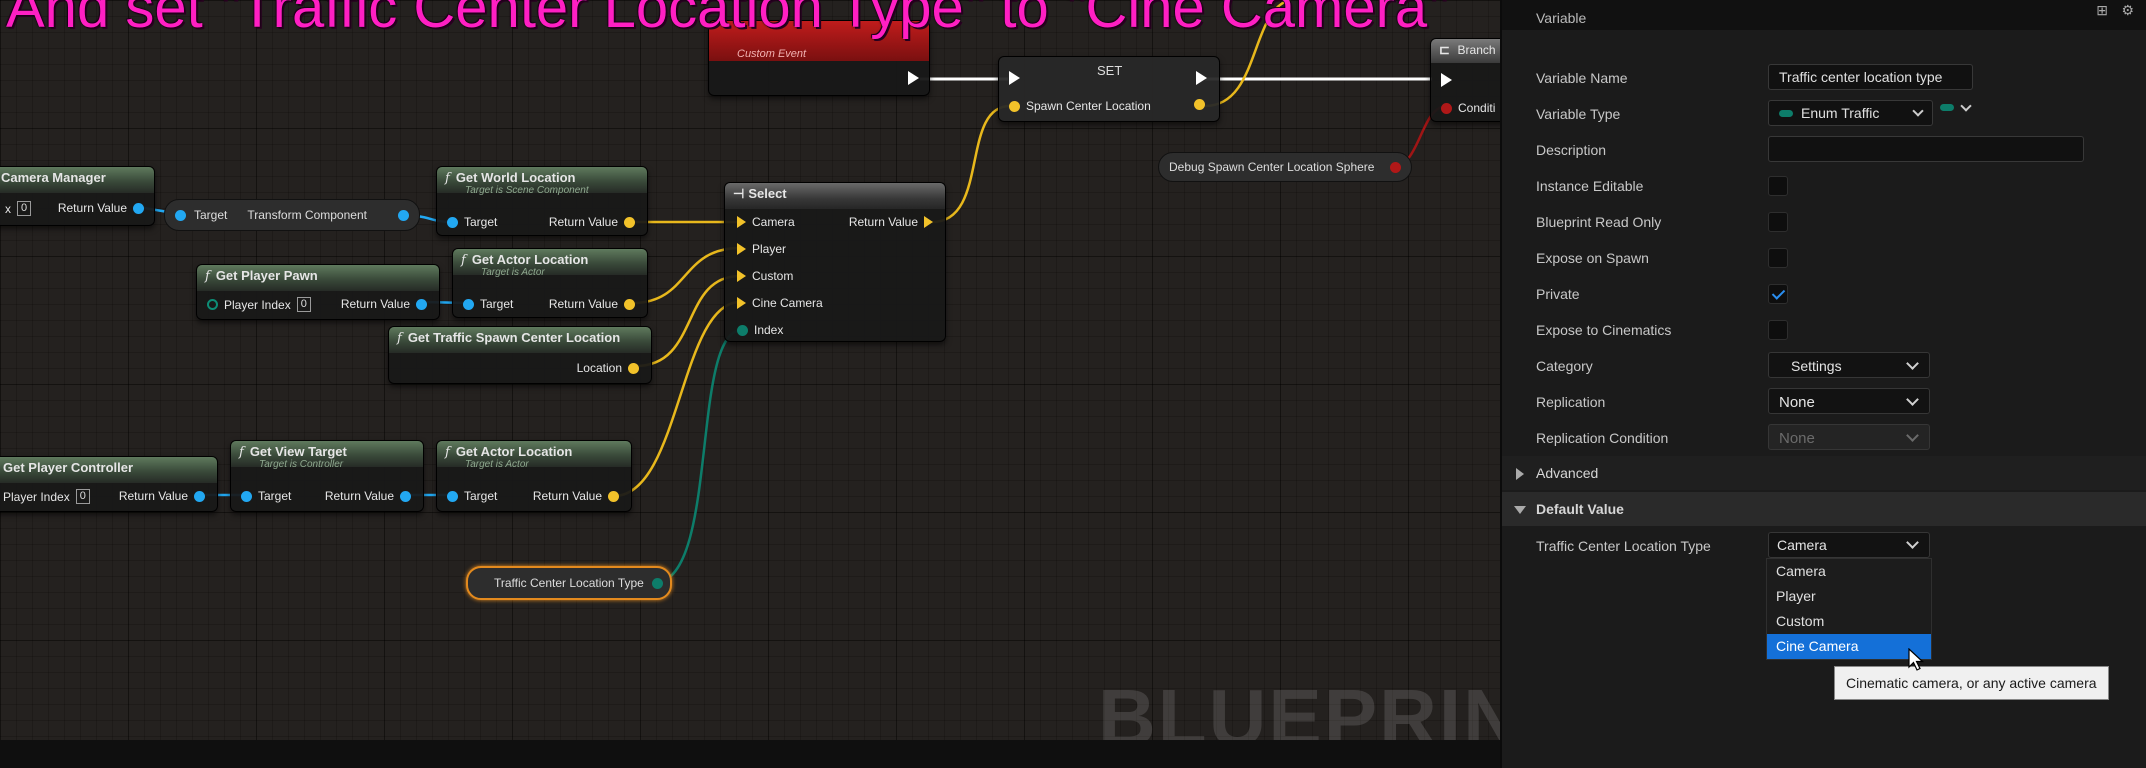 The image size is (2146, 768). I want to click on branch-icon: ⊏, so click(1444, 49).